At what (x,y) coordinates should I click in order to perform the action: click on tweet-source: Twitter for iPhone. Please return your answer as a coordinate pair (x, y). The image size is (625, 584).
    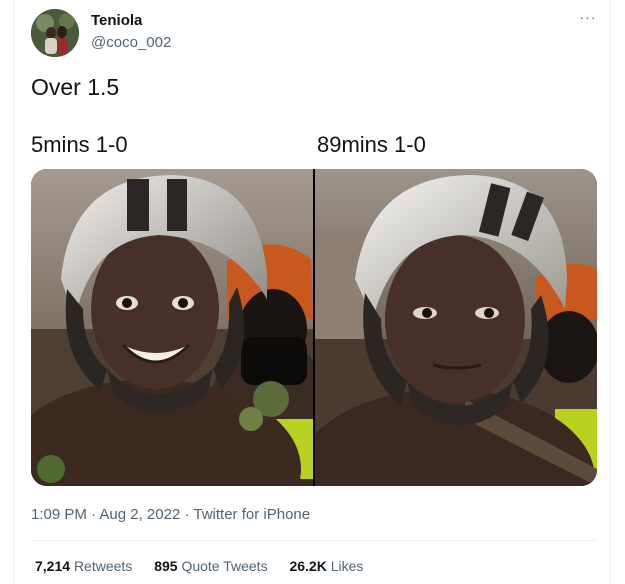
    Looking at the image, I should click on (251, 514).